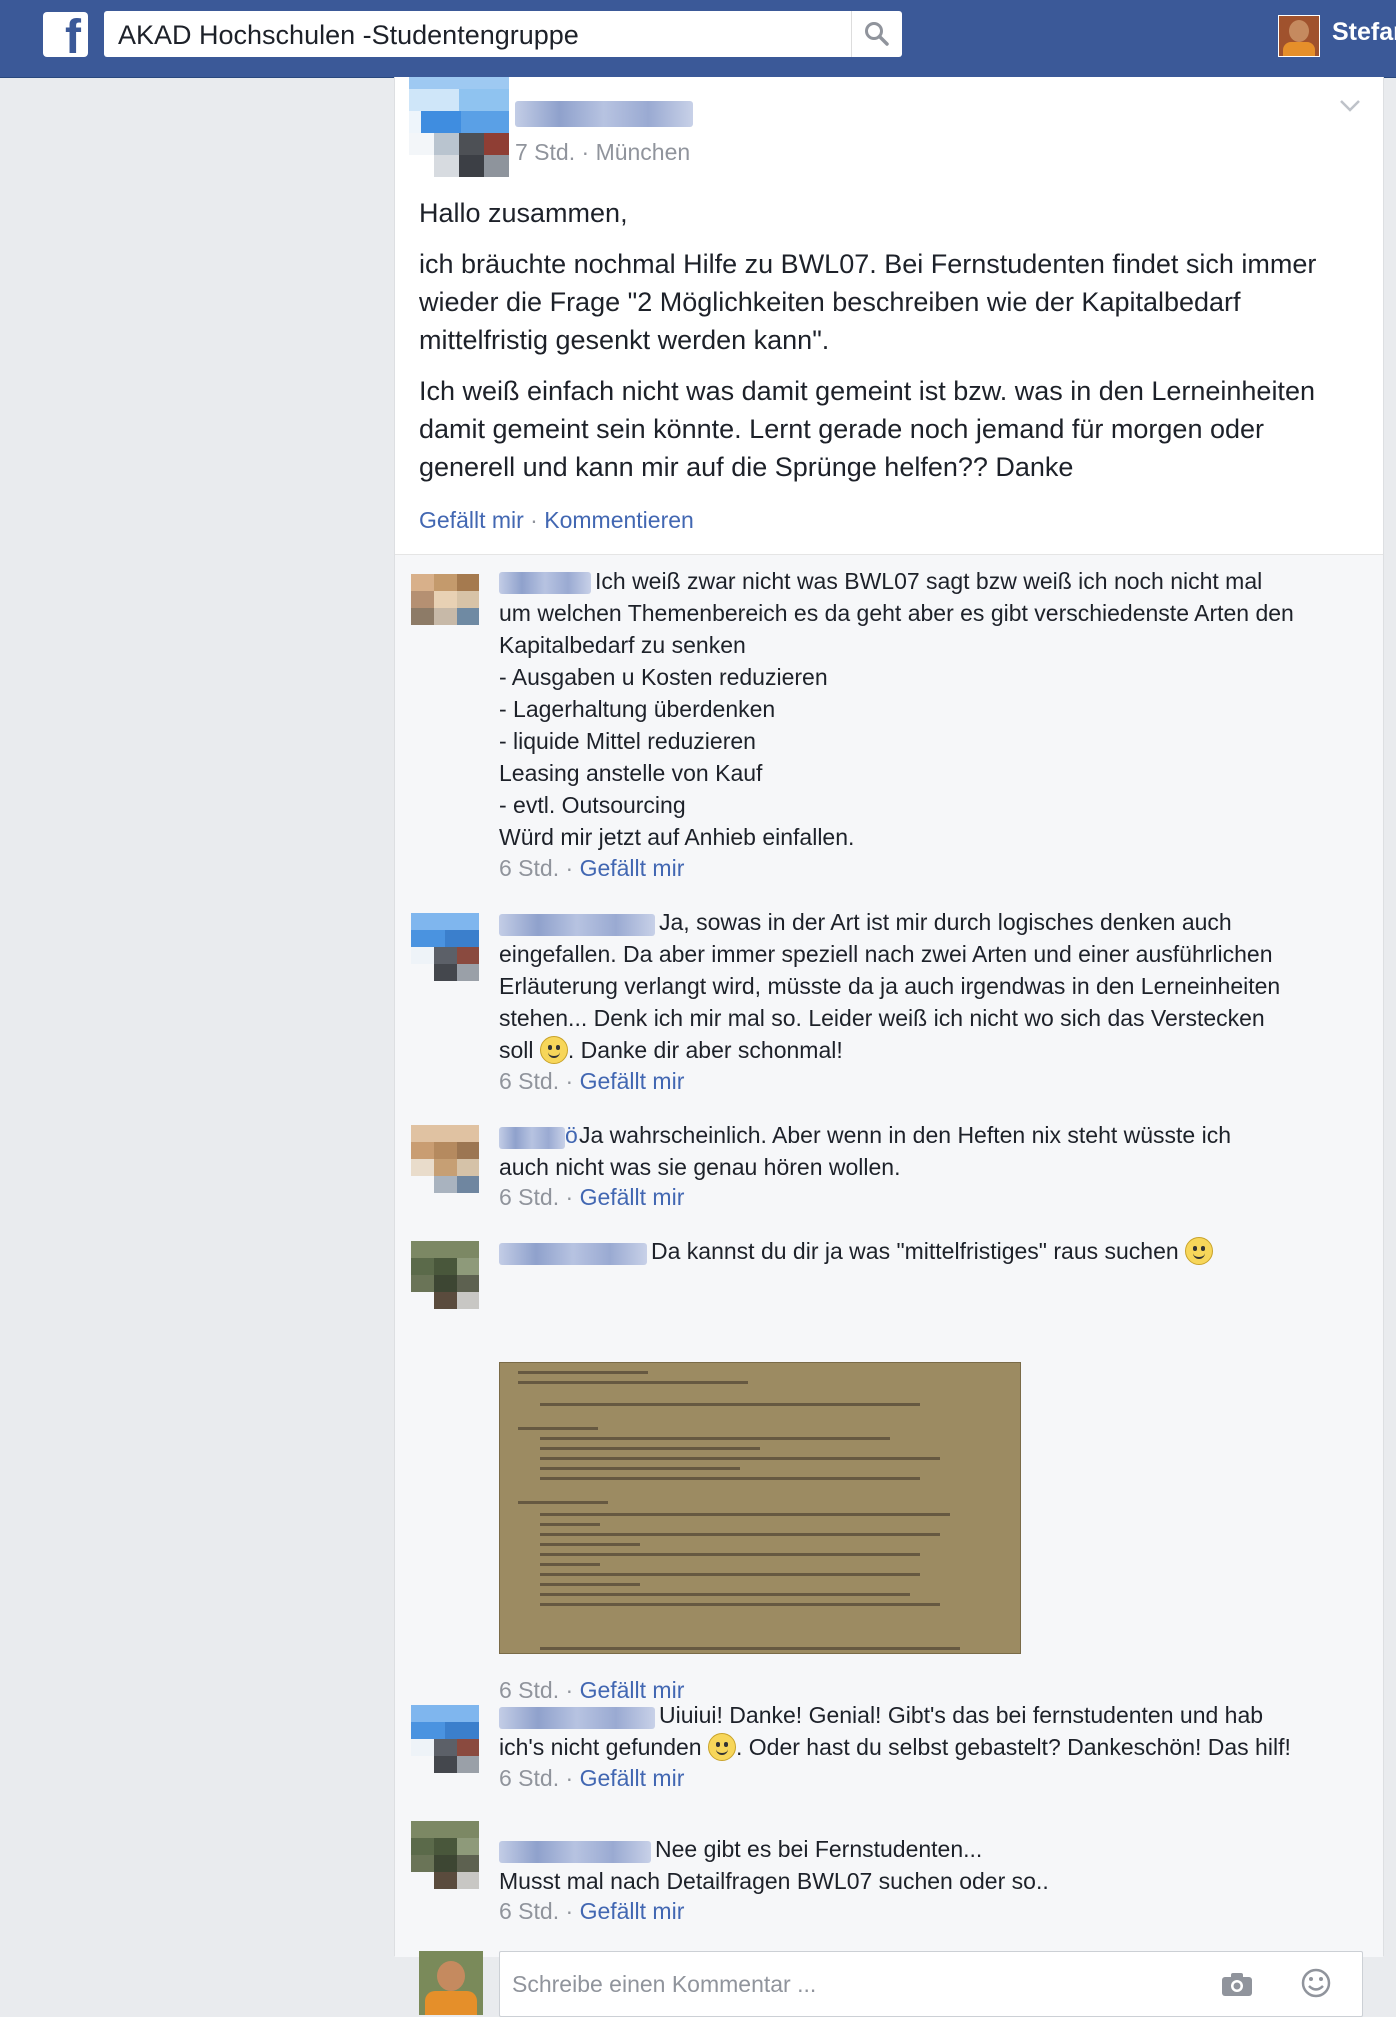 The image size is (1396, 2017). I want to click on post-actions: Gefällt mir · Kommentieren, so click(556, 520).